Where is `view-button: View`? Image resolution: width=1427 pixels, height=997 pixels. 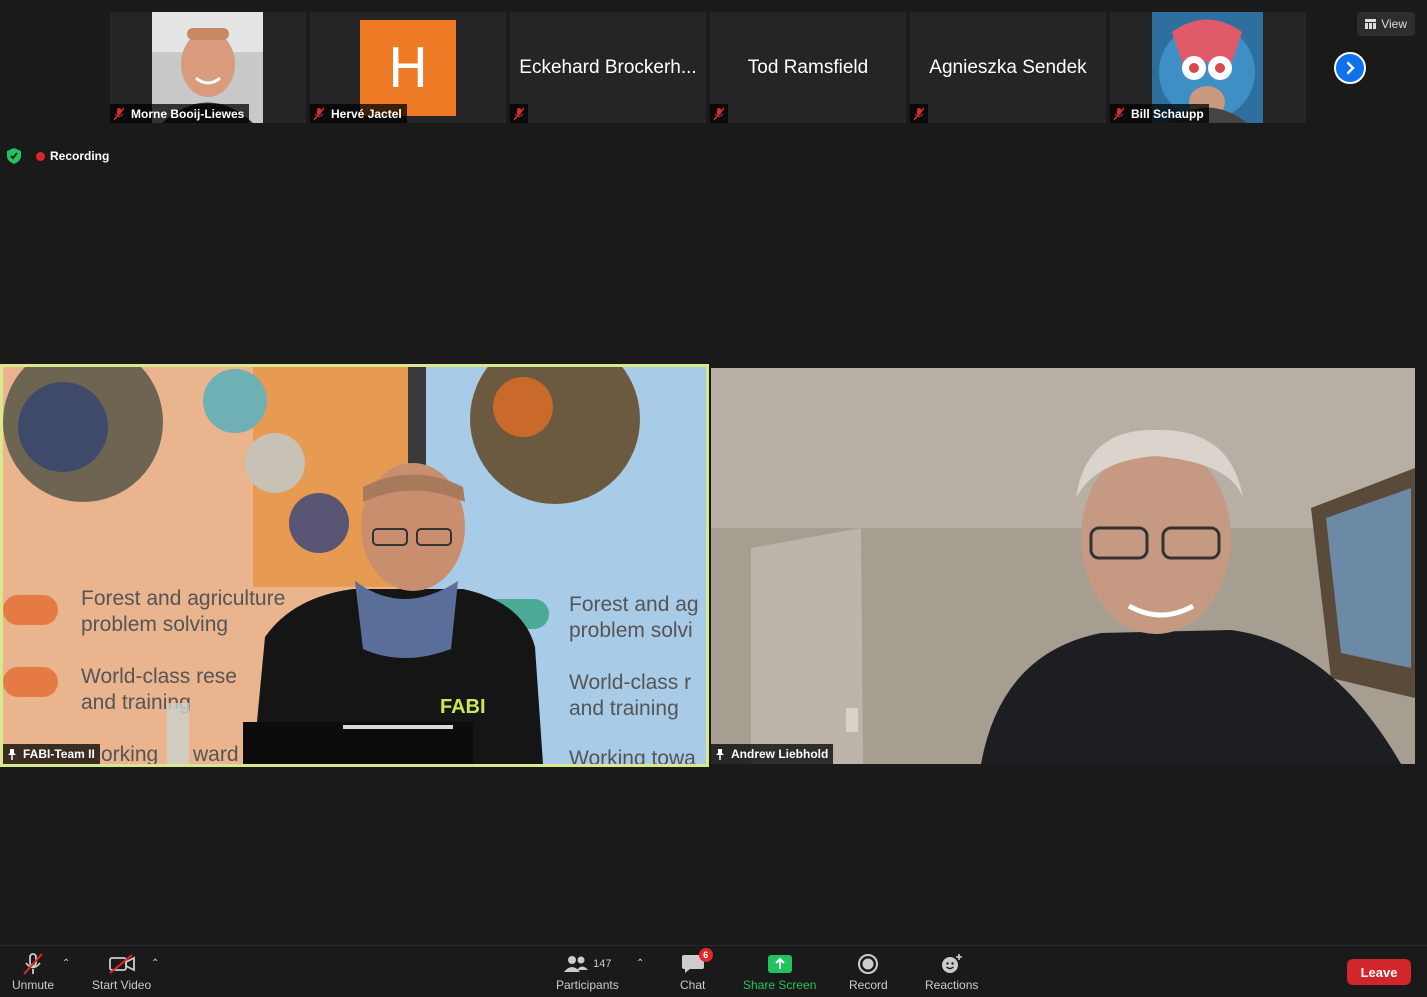
view-button: View is located at coordinates (1386, 24).